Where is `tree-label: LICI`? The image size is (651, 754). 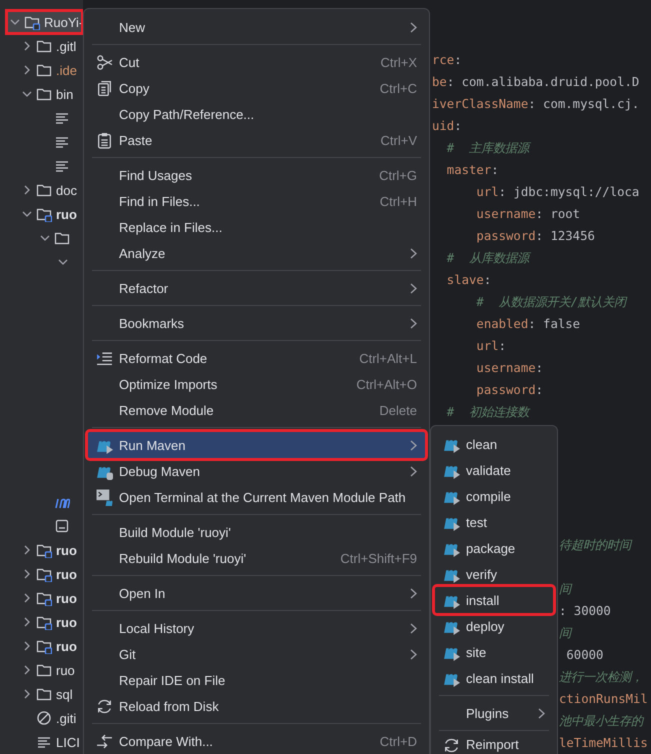 tree-label: LICI is located at coordinates (68, 742).